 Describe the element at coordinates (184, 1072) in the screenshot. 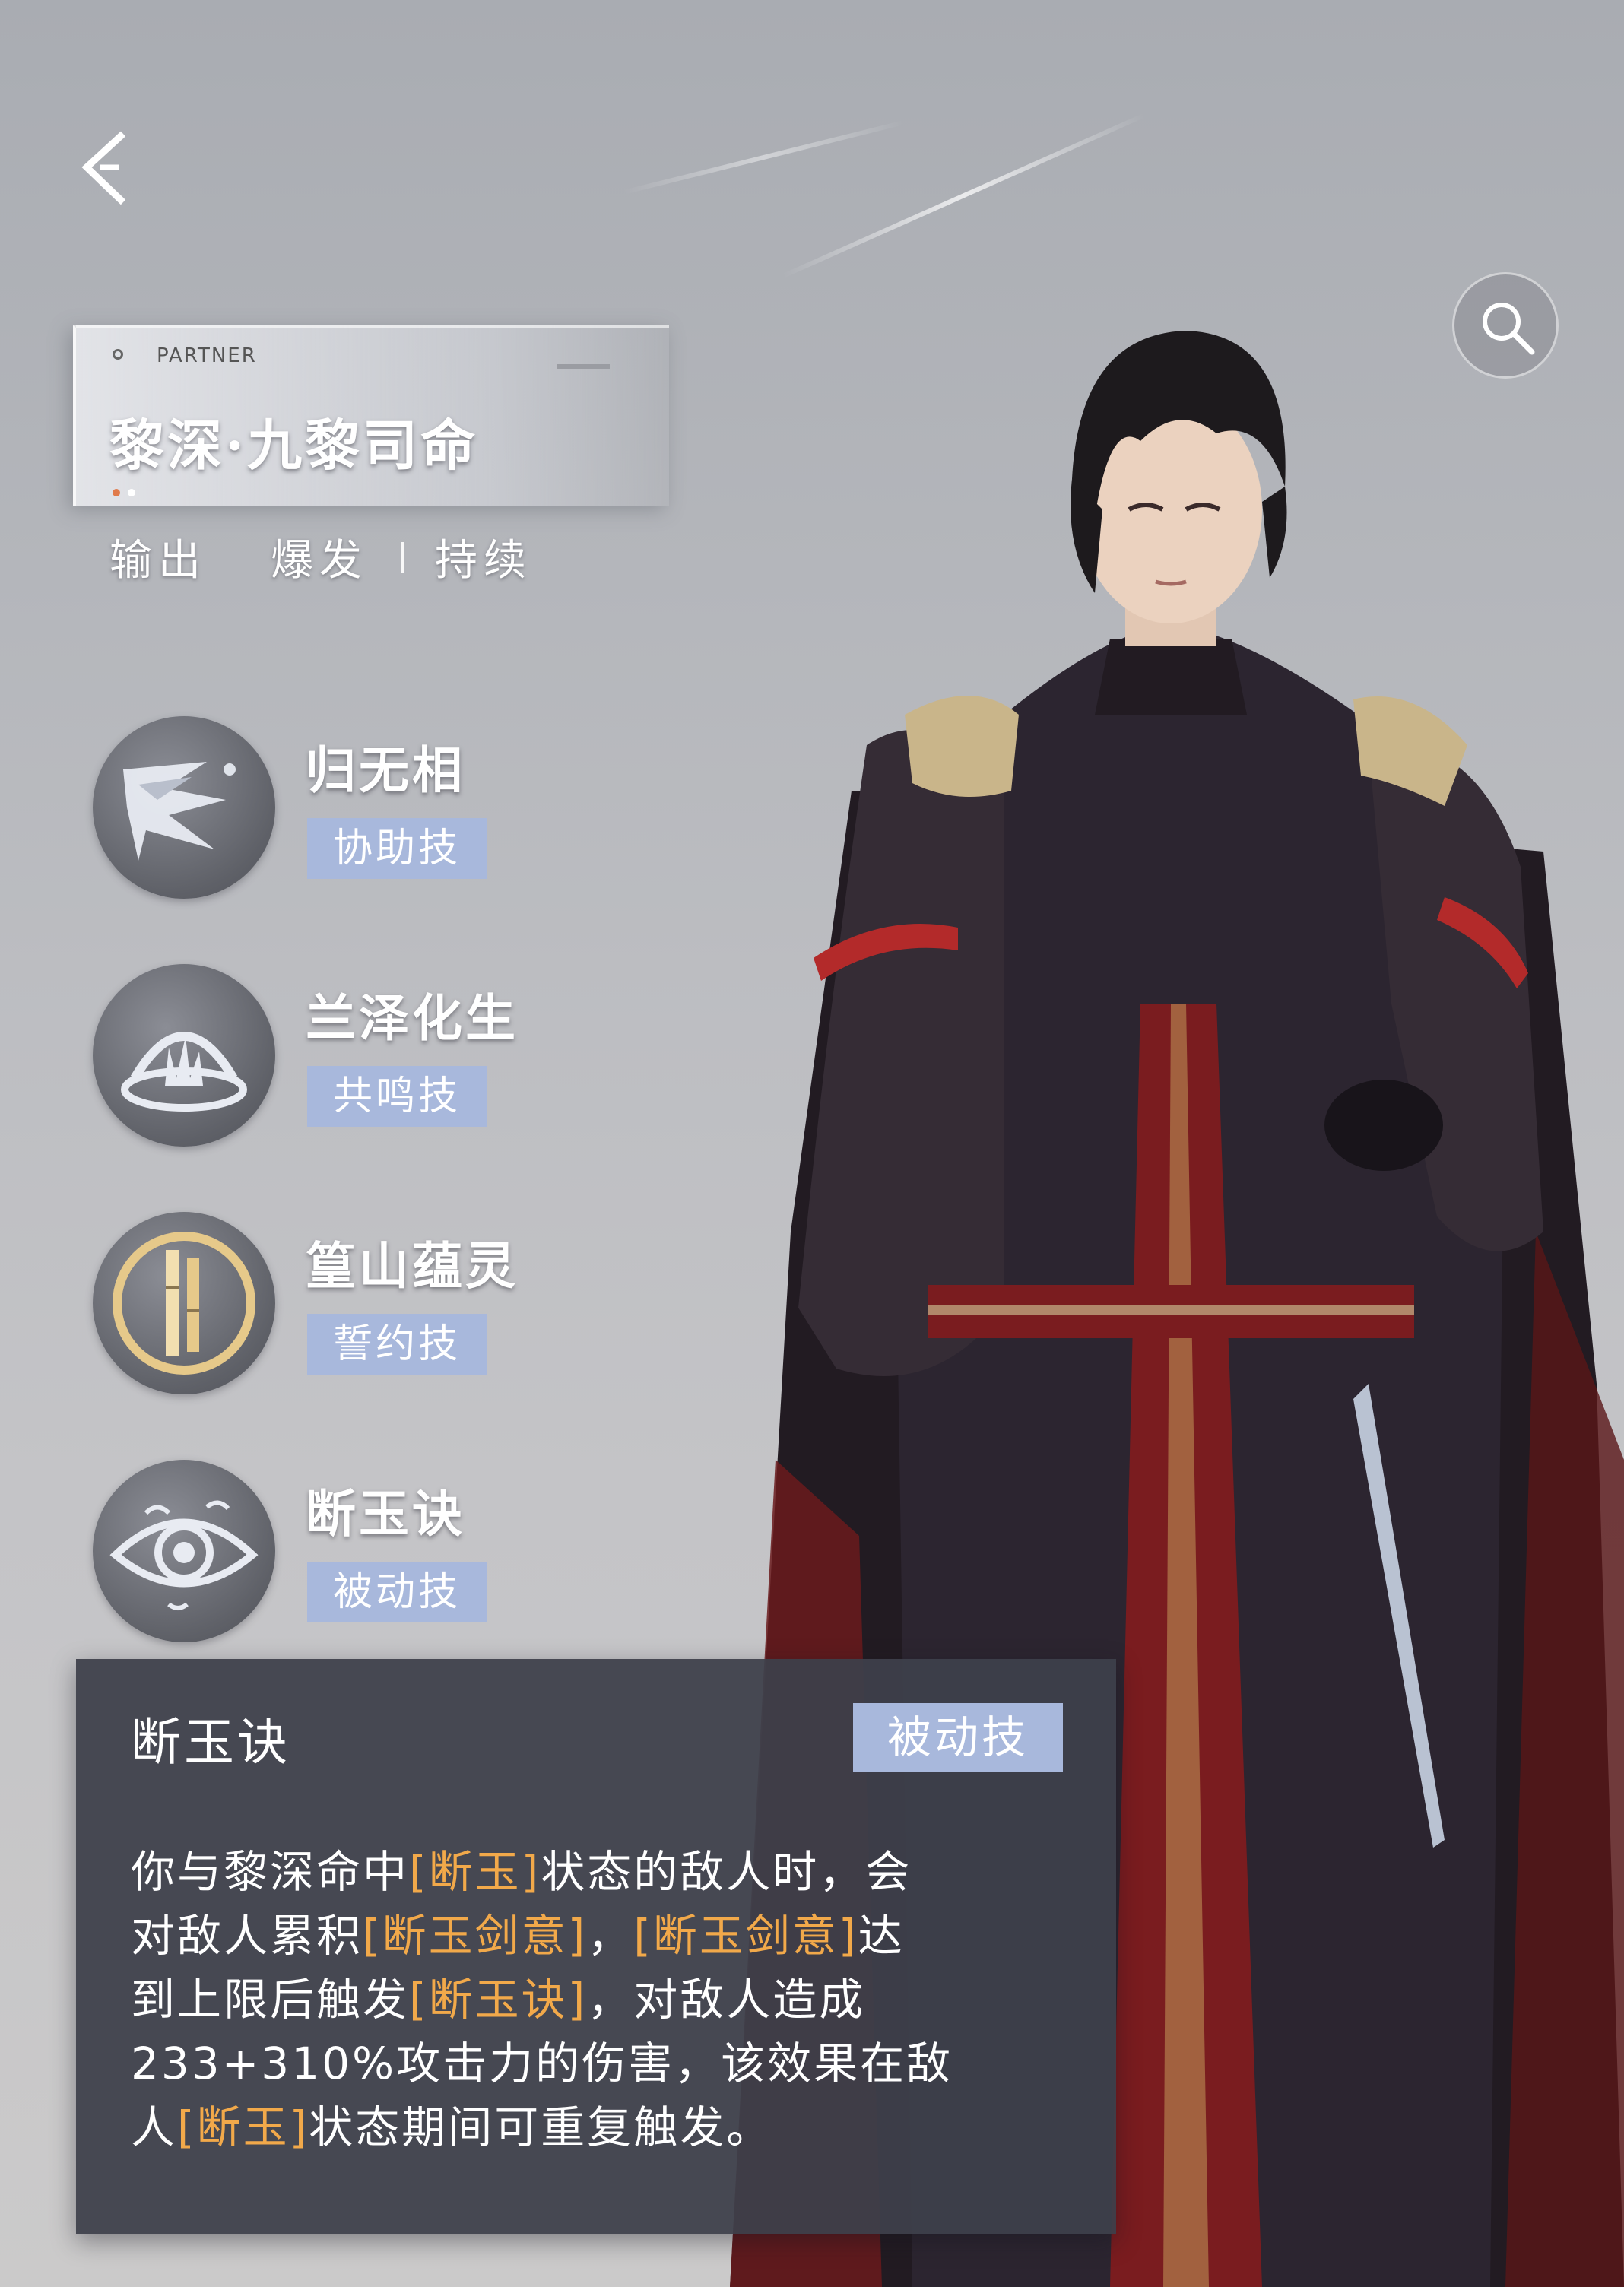

I see `grass-ring-icon` at that location.